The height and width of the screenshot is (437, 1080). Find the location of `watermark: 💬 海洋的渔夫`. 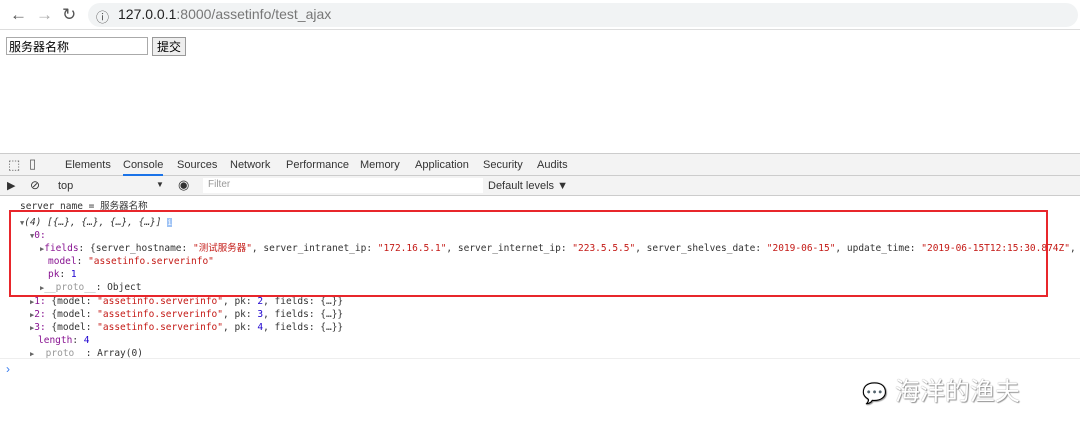

watermark: 💬 海洋的渔夫 is located at coordinates (941, 391).